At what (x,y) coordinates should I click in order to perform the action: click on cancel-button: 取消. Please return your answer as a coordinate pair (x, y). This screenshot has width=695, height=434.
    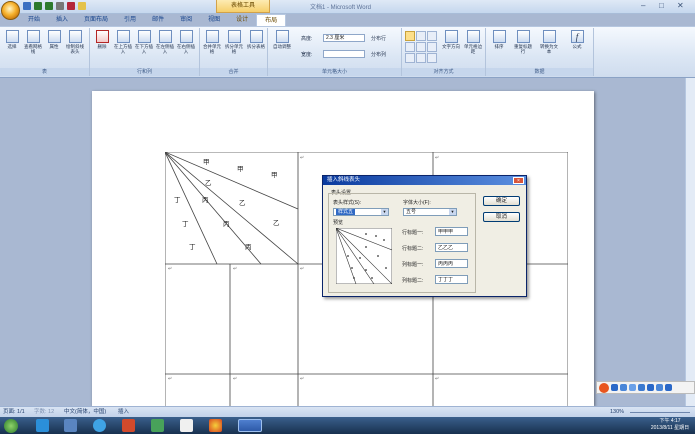
    Looking at the image, I should click on (501, 217).